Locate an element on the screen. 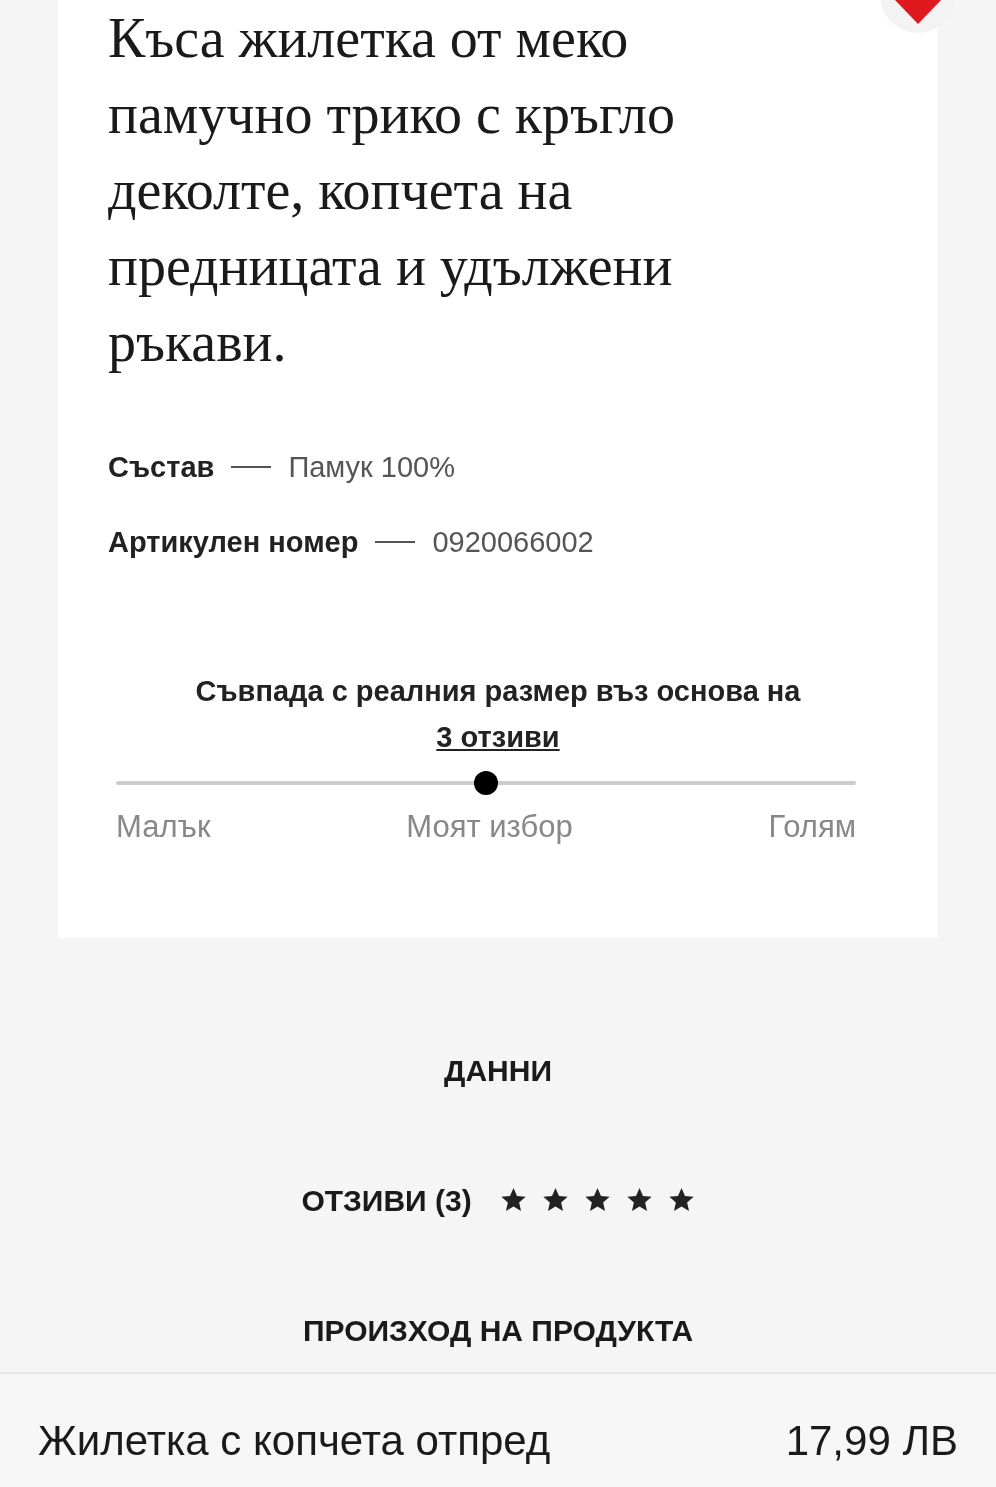 Image resolution: width=996 pixels, height=1487 pixels. product-price: 17,99 ЛВ is located at coordinates (871, 1441).